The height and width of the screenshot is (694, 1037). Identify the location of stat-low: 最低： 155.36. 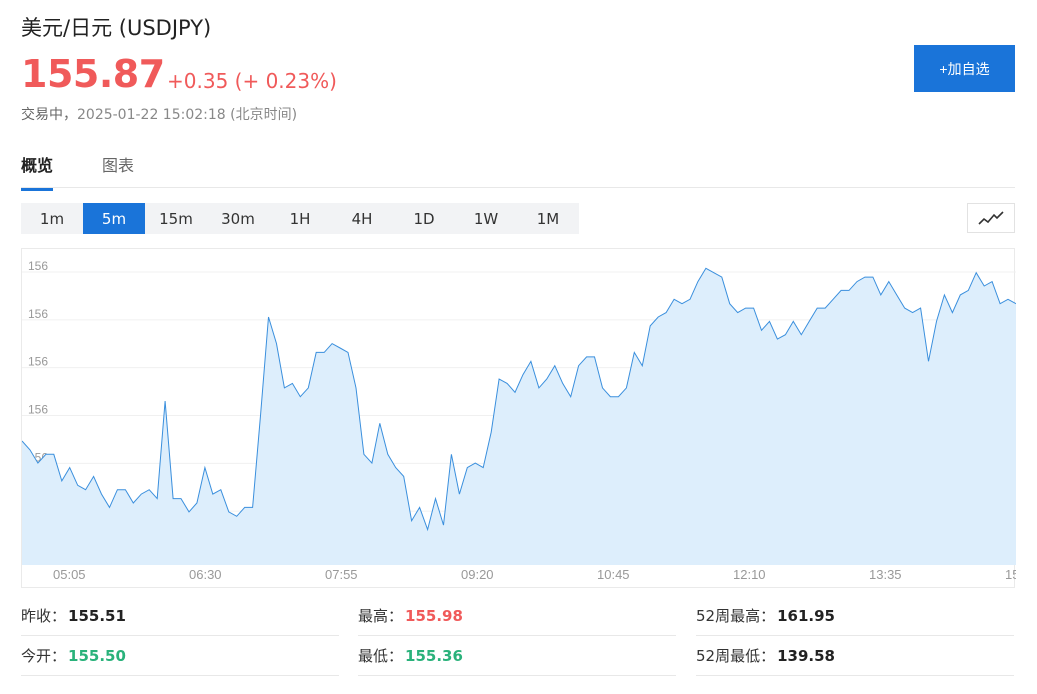
(517, 656).